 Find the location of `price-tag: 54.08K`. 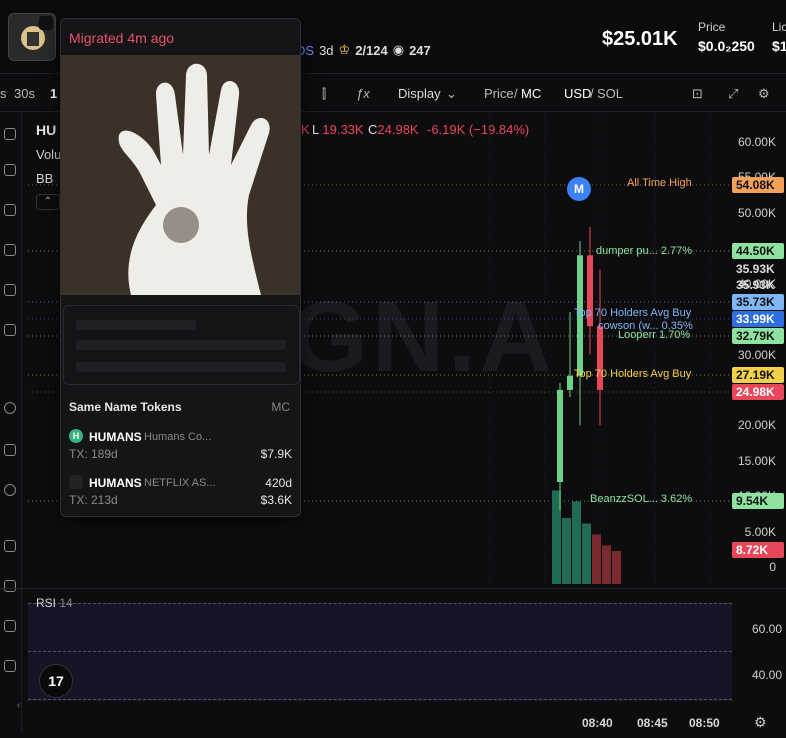

price-tag: 54.08K is located at coordinates (758, 185).